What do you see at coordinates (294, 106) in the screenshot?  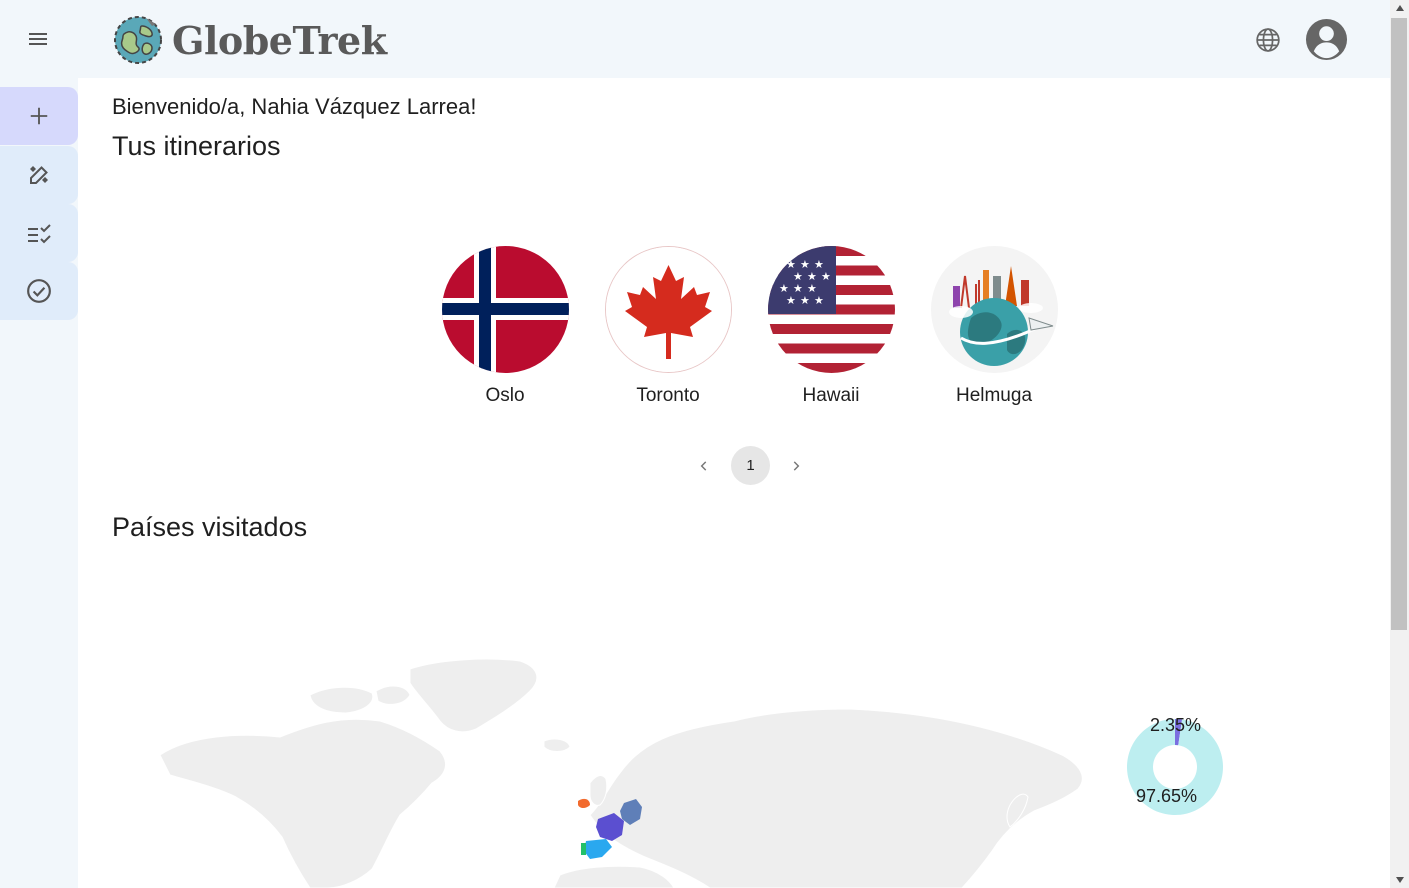 I see `welcome-message: Bienvenido/a, Nahia Vázquez Larrea!` at bounding box center [294, 106].